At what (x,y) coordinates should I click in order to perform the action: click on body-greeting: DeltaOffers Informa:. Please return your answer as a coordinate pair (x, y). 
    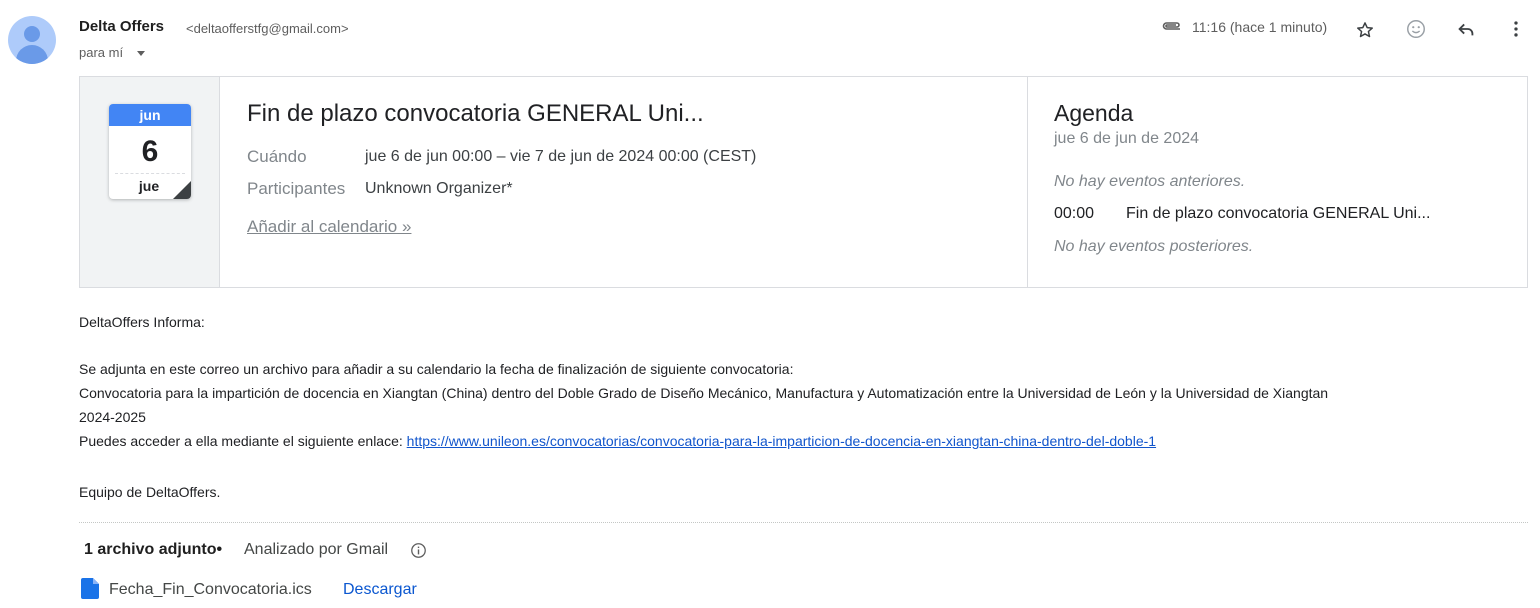
    Looking at the image, I should click on (142, 322).